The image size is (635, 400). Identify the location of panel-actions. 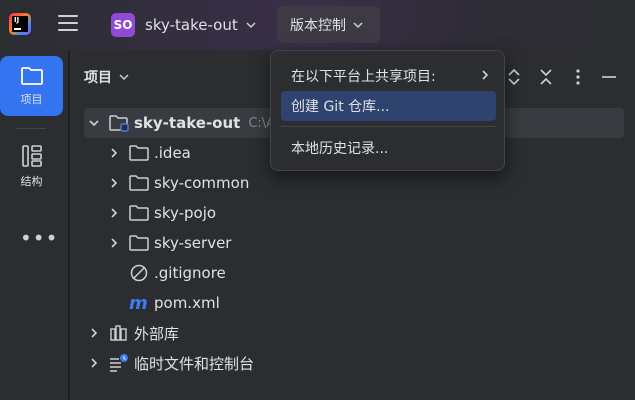
(570, 77).